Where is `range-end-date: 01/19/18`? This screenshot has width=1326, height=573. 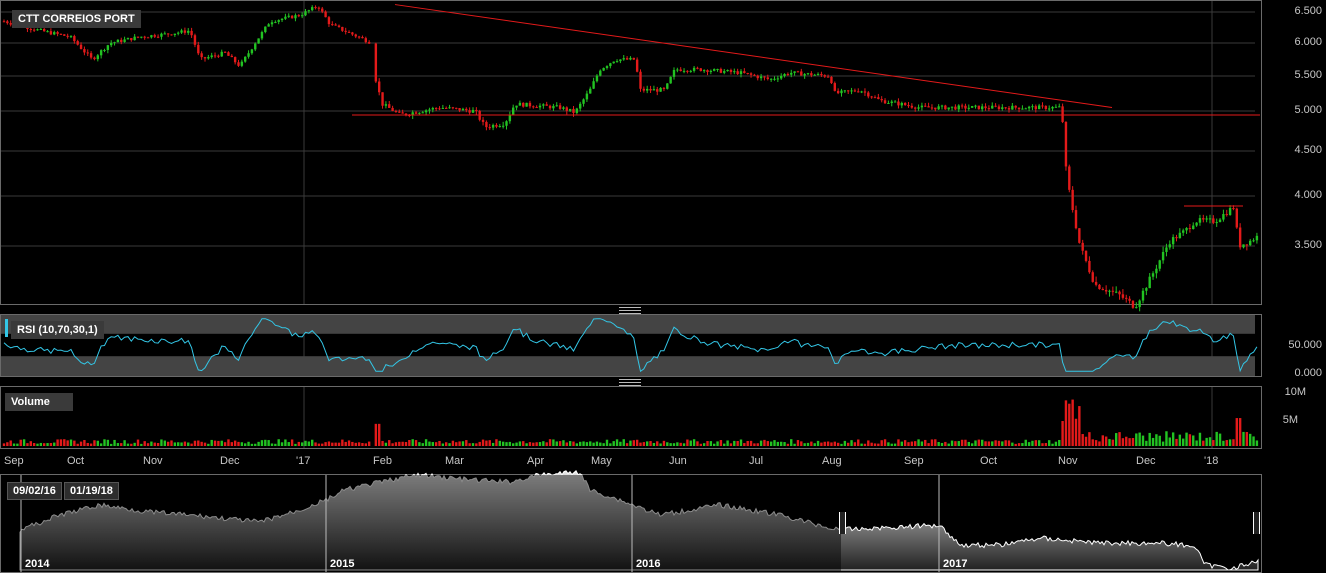 range-end-date: 01/19/18 is located at coordinates (91, 491).